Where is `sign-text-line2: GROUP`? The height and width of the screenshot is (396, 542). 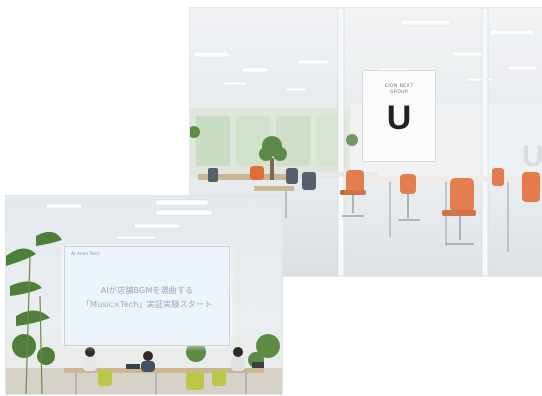
sign-text-line2: GROUP is located at coordinates (399, 92).